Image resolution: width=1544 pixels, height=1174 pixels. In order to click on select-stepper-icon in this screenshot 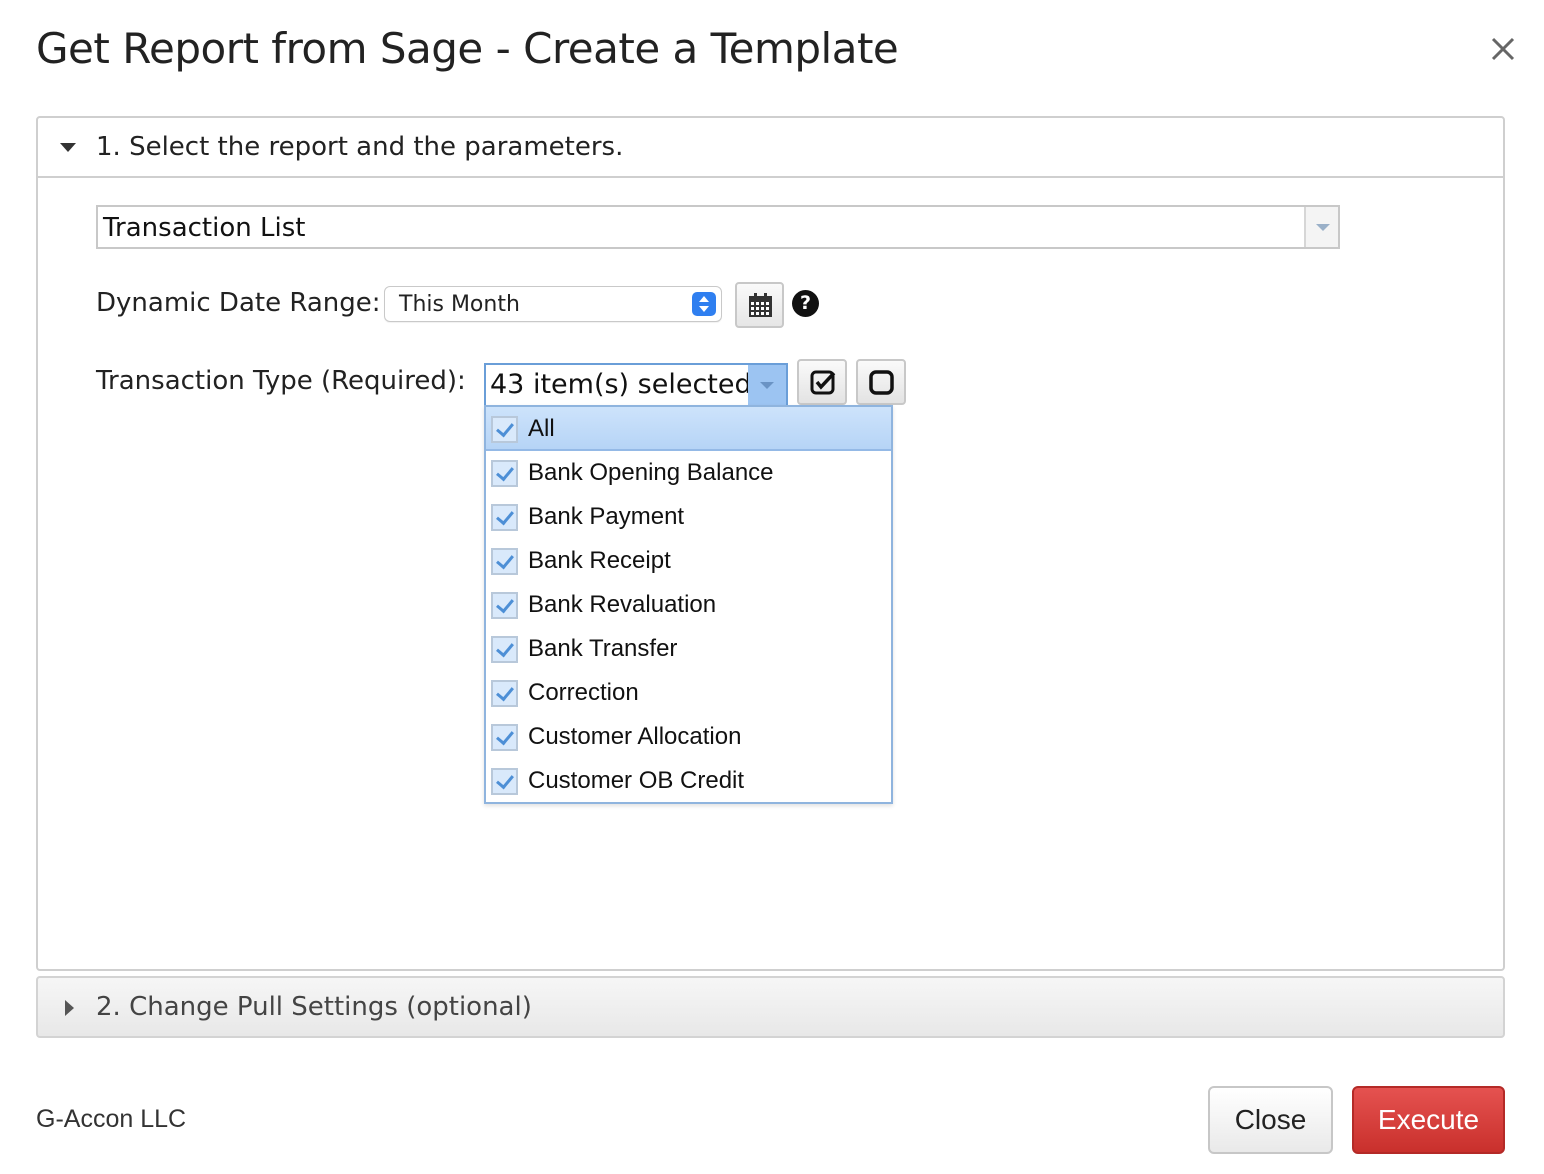, I will do `click(704, 304)`.